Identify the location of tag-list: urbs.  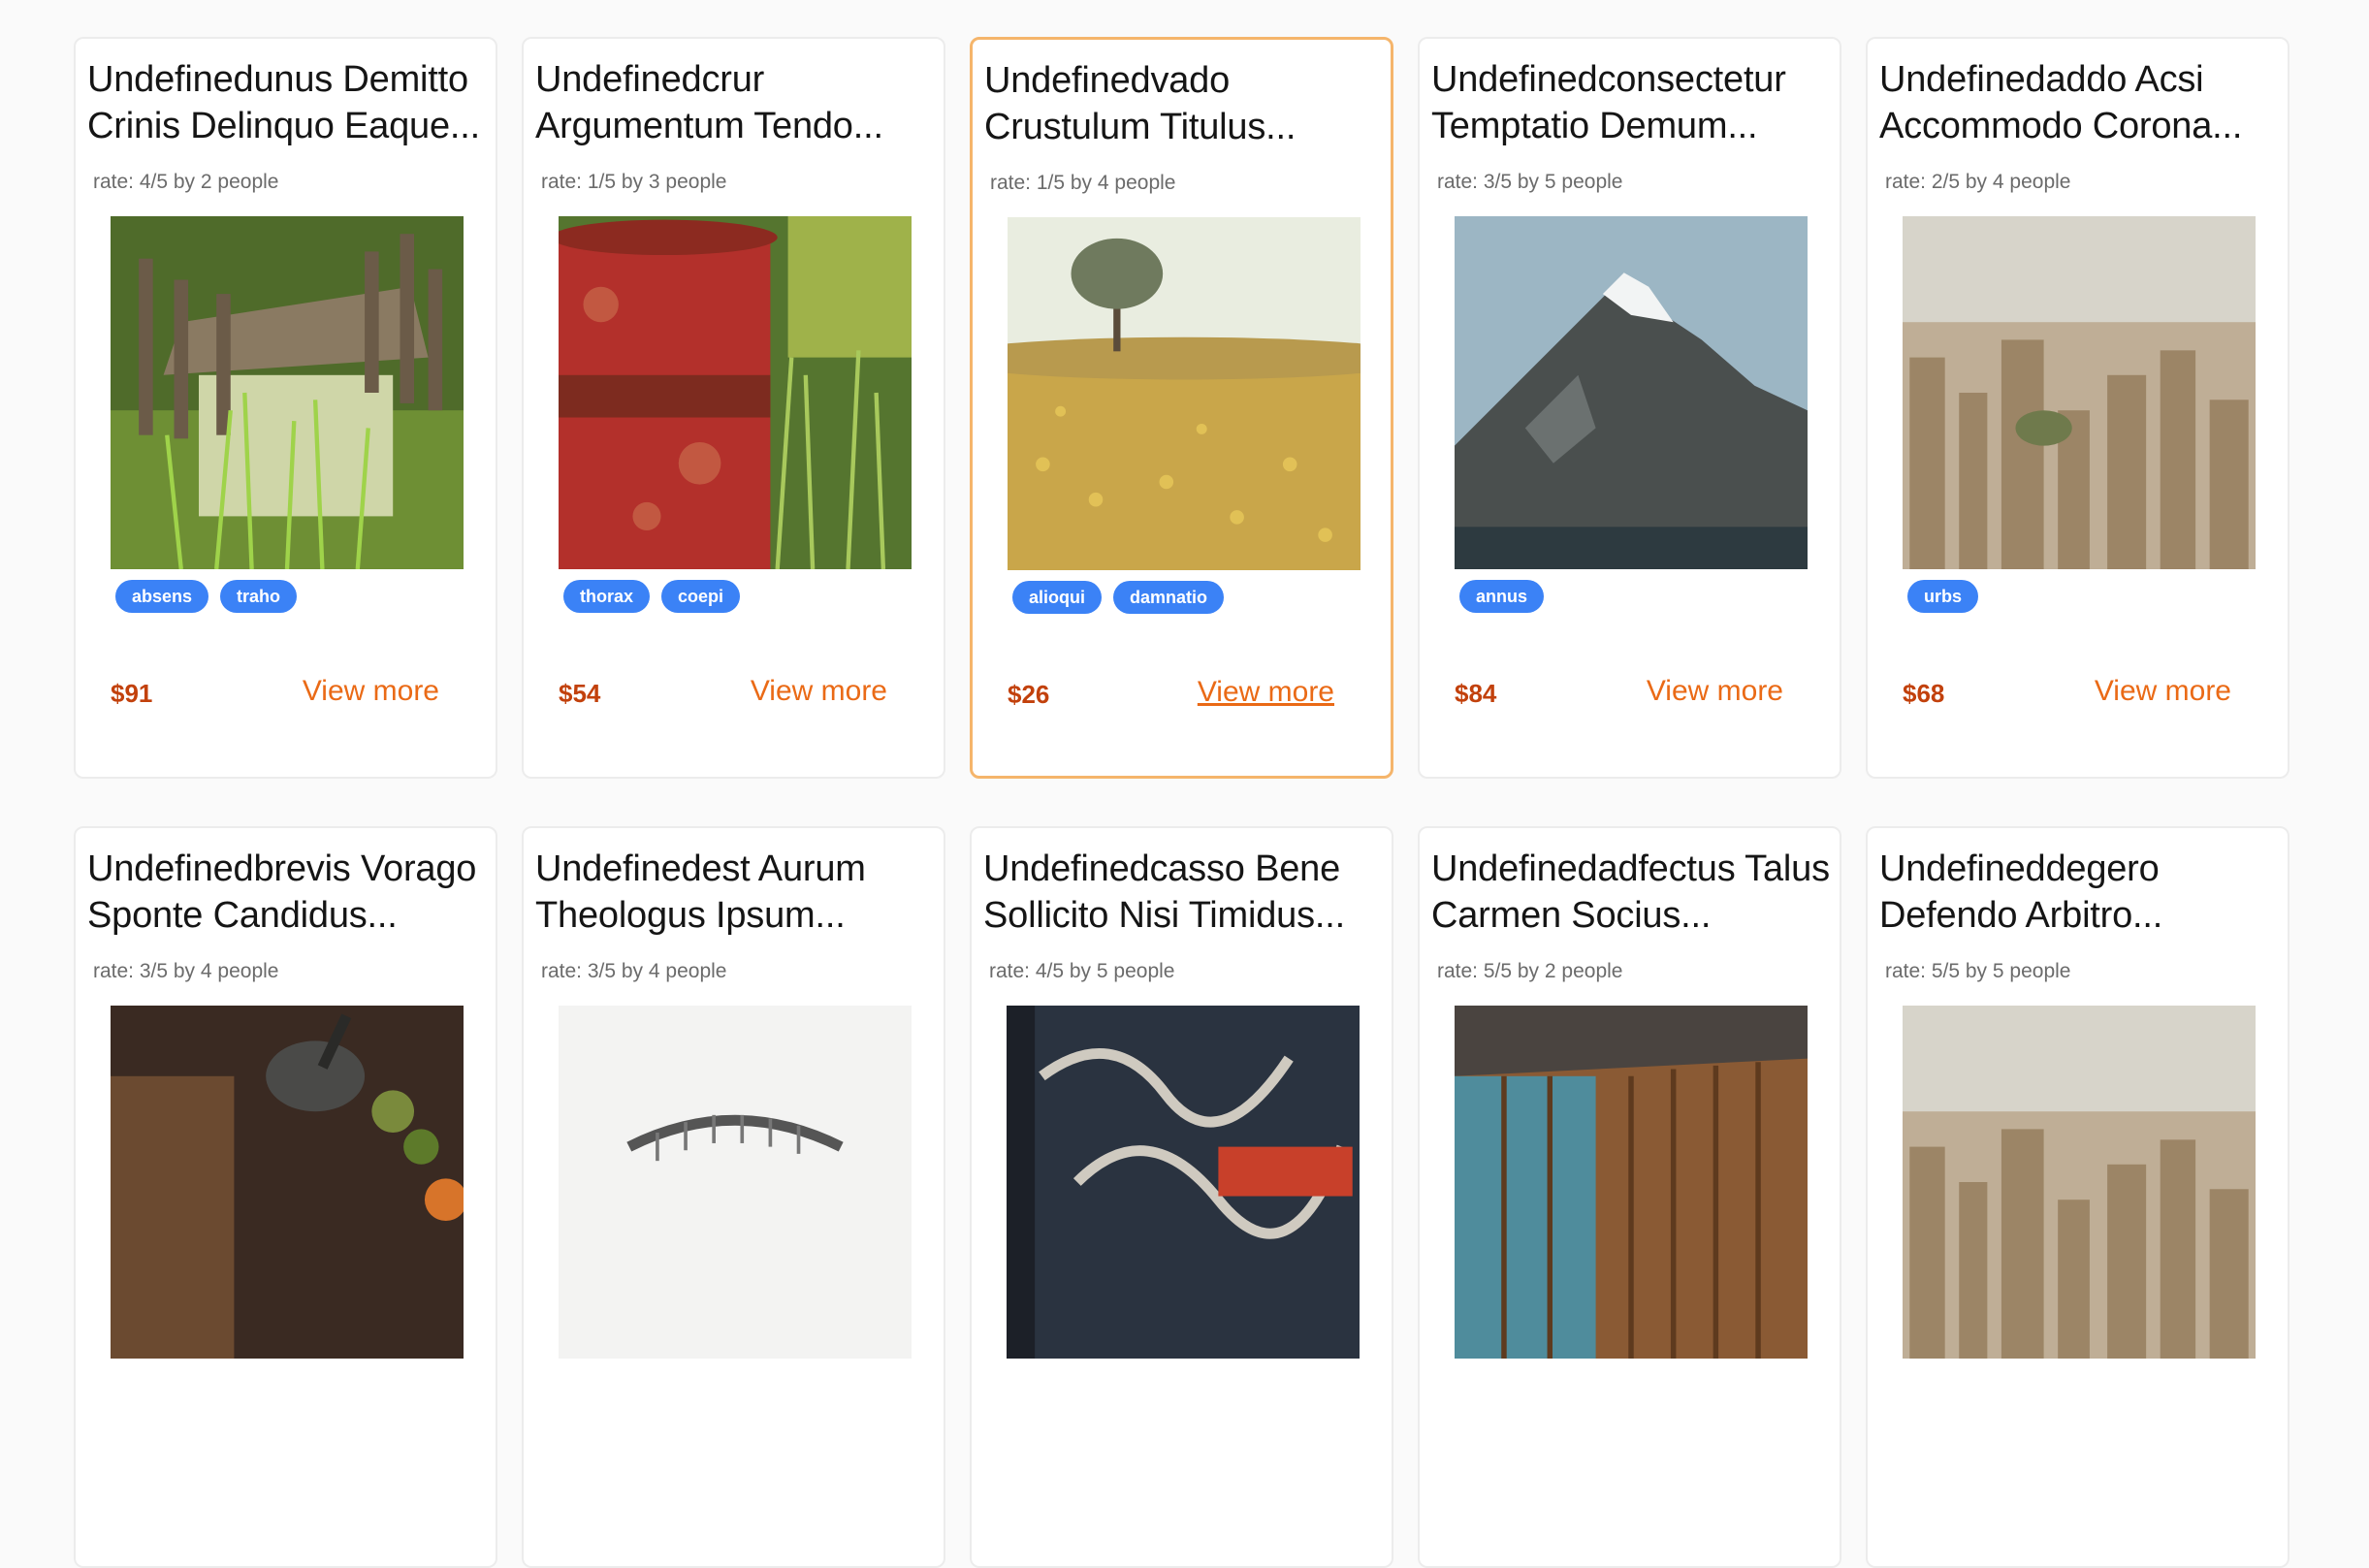
(1943, 596).